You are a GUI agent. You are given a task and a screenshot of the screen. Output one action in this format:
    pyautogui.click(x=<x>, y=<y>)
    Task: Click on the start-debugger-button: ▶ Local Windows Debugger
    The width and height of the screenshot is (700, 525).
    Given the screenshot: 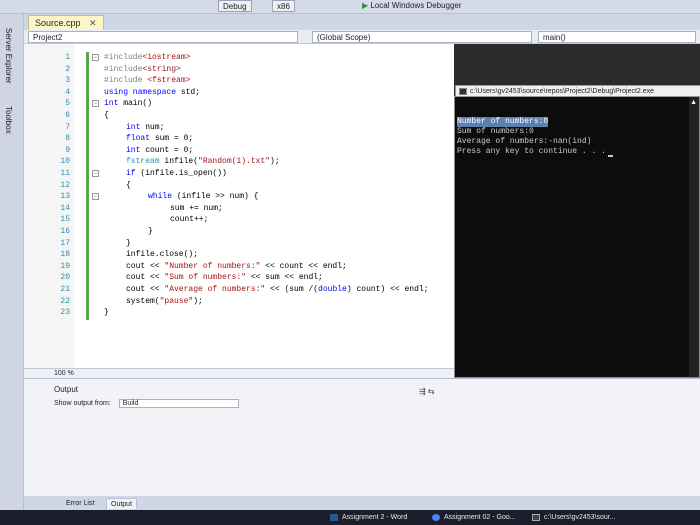 What is the action you would take?
    pyautogui.click(x=412, y=6)
    